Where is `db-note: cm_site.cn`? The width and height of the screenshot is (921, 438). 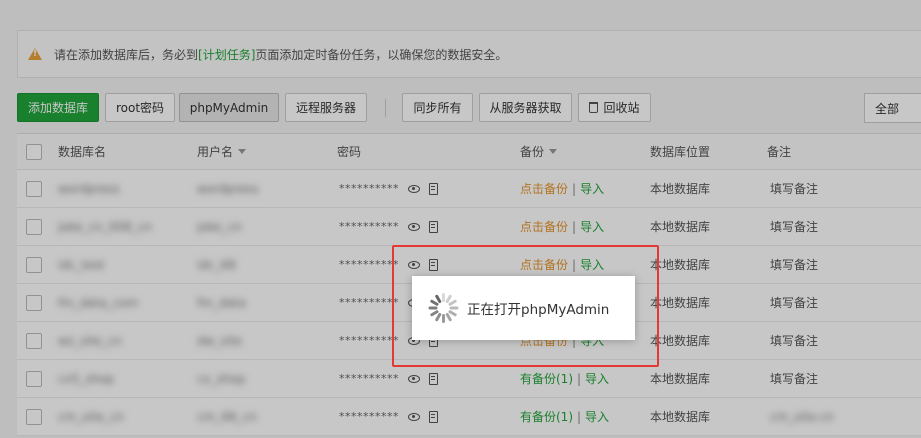
db-note: cm_site.cn is located at coordinates (802, 417).